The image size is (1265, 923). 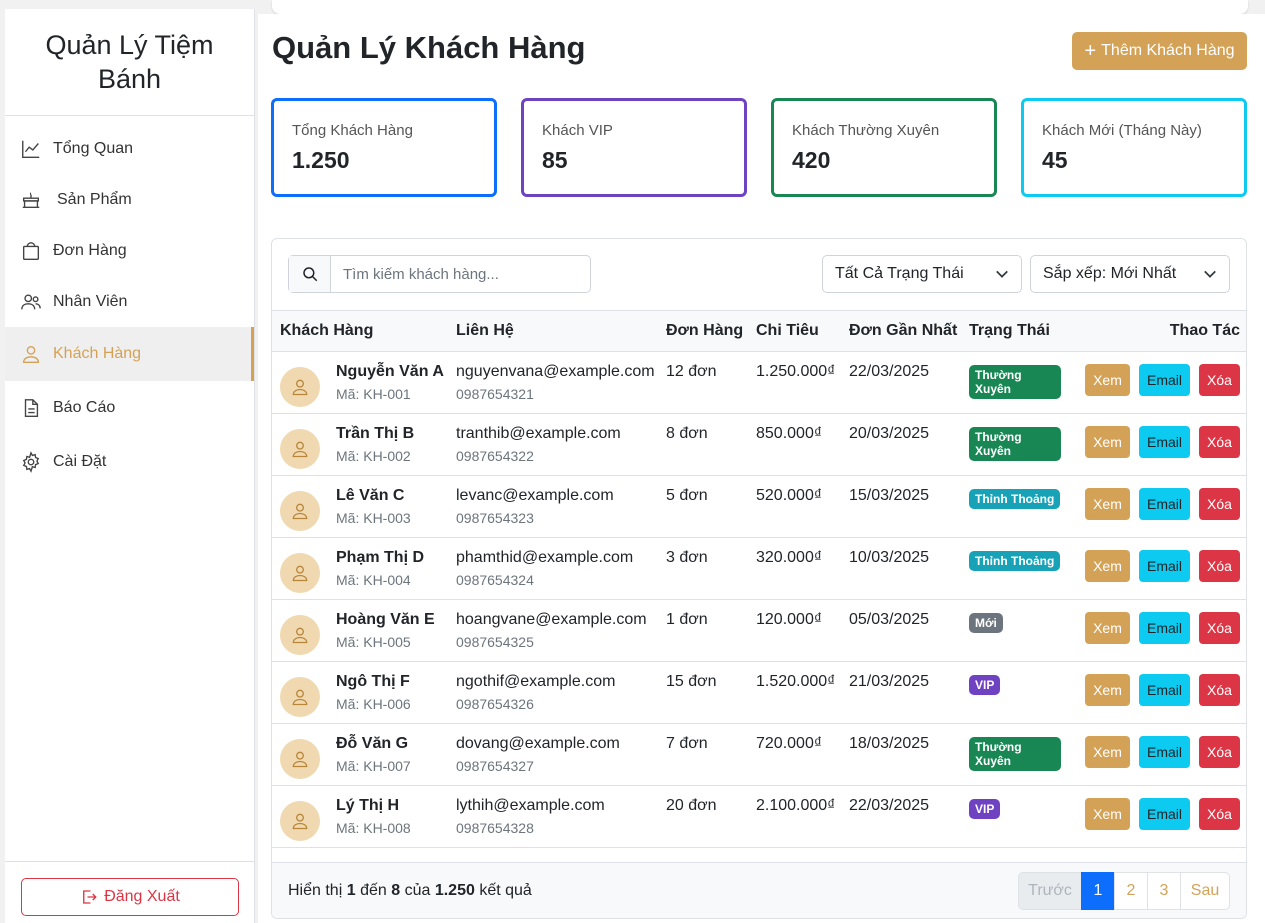 What do you see at coordinates (691, 805) in the screenshot?
I see `orders-cell: 20 đơn` at bounding box center [691, 805].